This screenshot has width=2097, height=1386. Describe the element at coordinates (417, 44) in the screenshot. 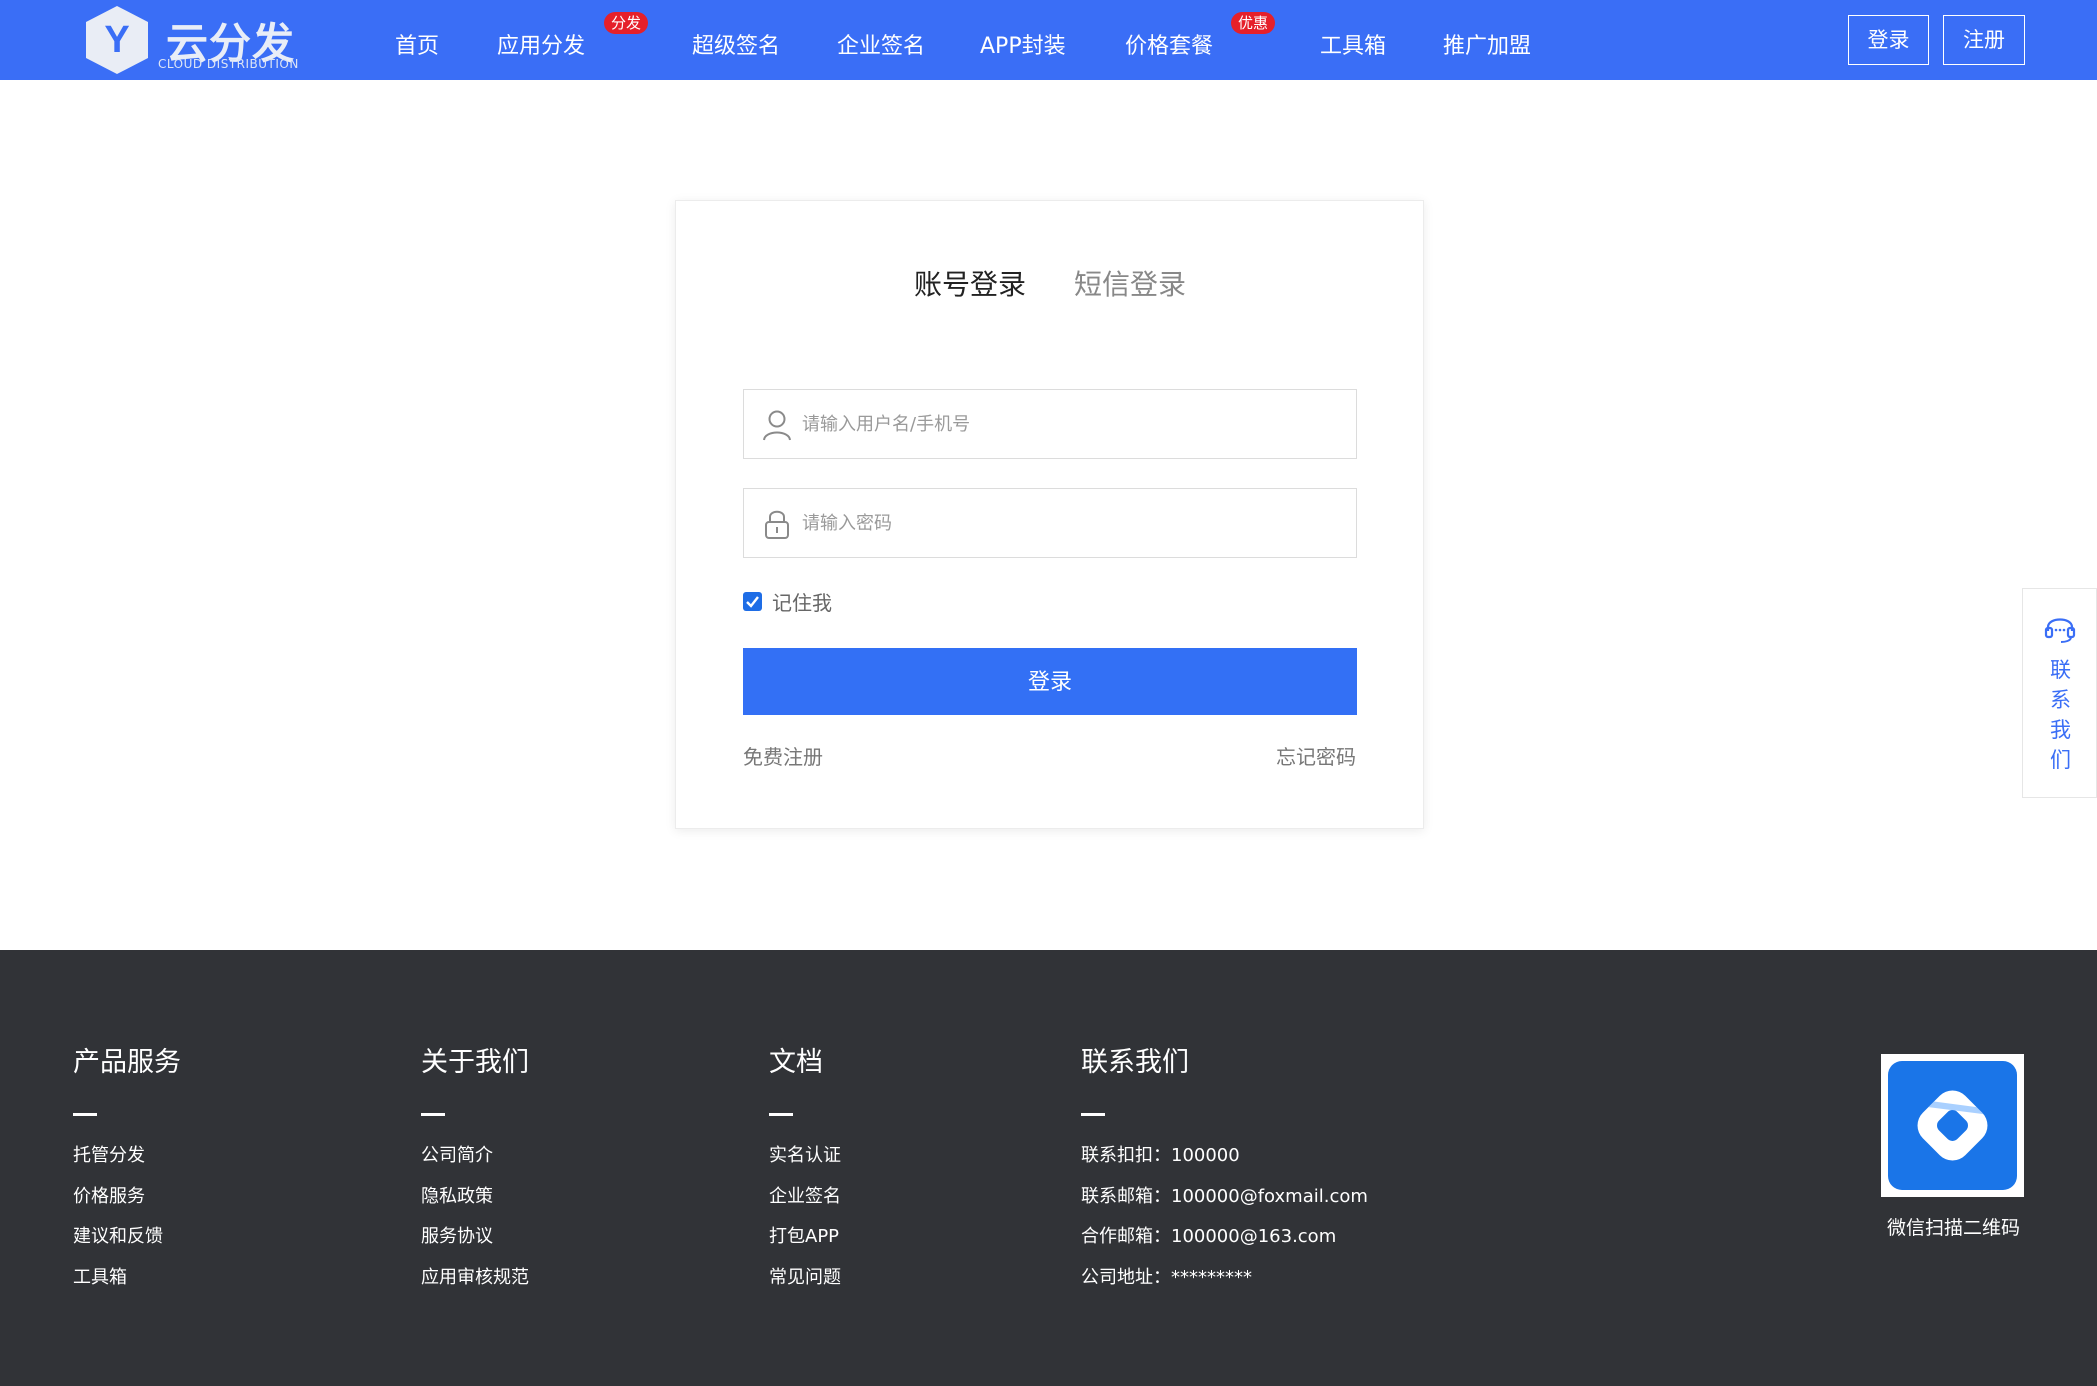

I see `nav-home: 首页` at that location.